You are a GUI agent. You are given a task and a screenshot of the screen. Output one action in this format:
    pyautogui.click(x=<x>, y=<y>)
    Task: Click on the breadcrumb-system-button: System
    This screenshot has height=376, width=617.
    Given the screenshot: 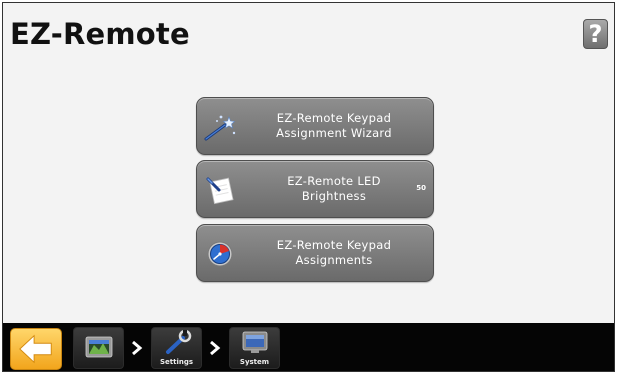 What is the action you would take?
    pyautogui.click(x=254, y=348)
    